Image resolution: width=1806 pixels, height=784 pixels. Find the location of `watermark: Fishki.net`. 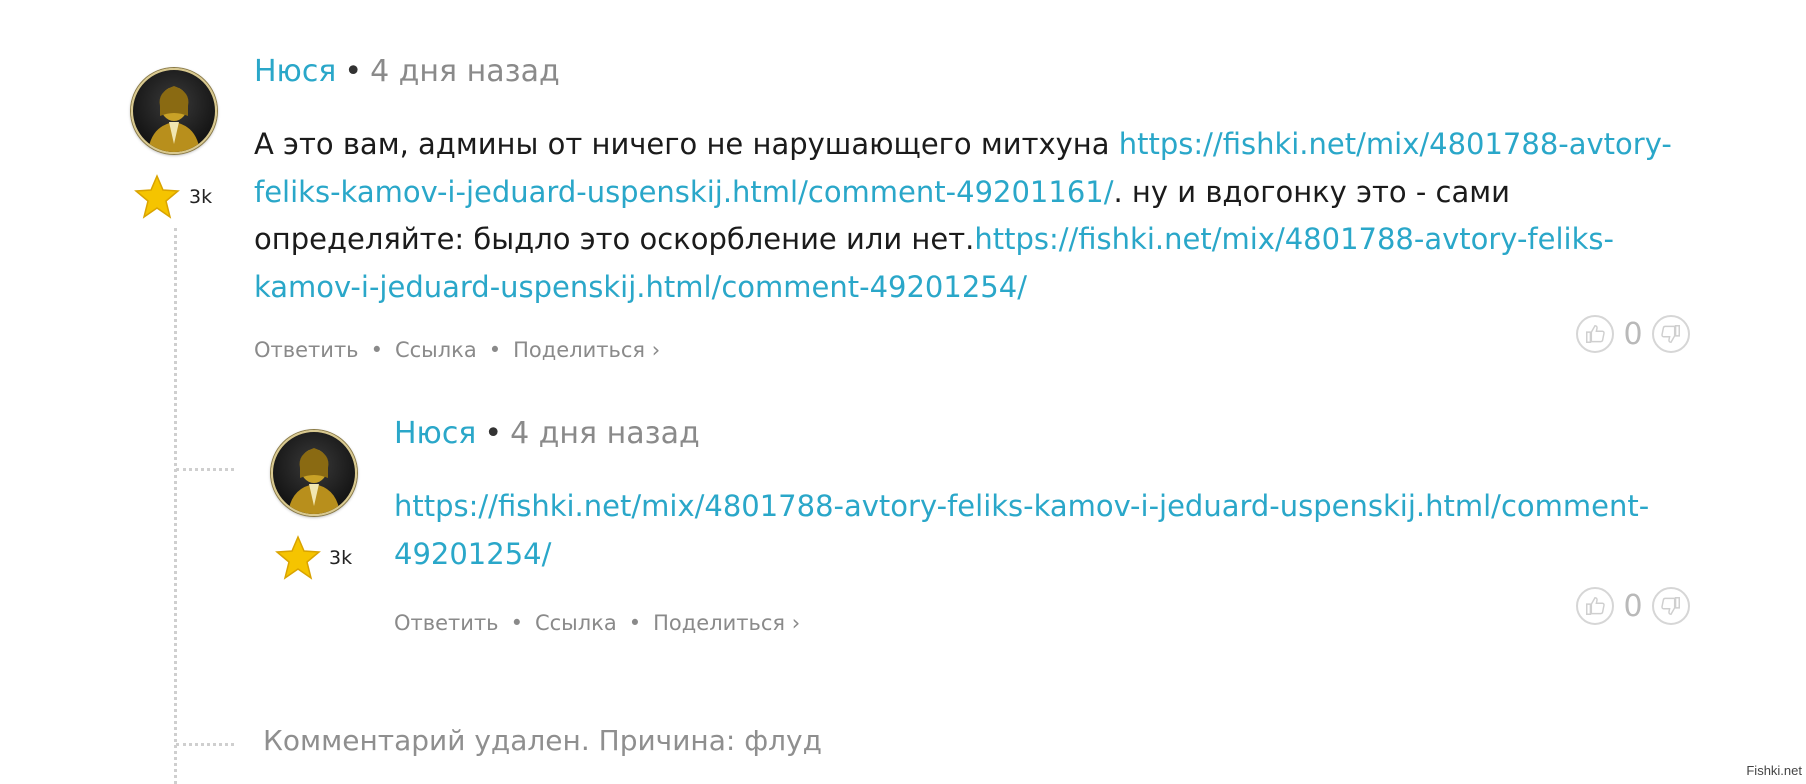

watermark: Fishki.net is located at coordinates (1774, 770).